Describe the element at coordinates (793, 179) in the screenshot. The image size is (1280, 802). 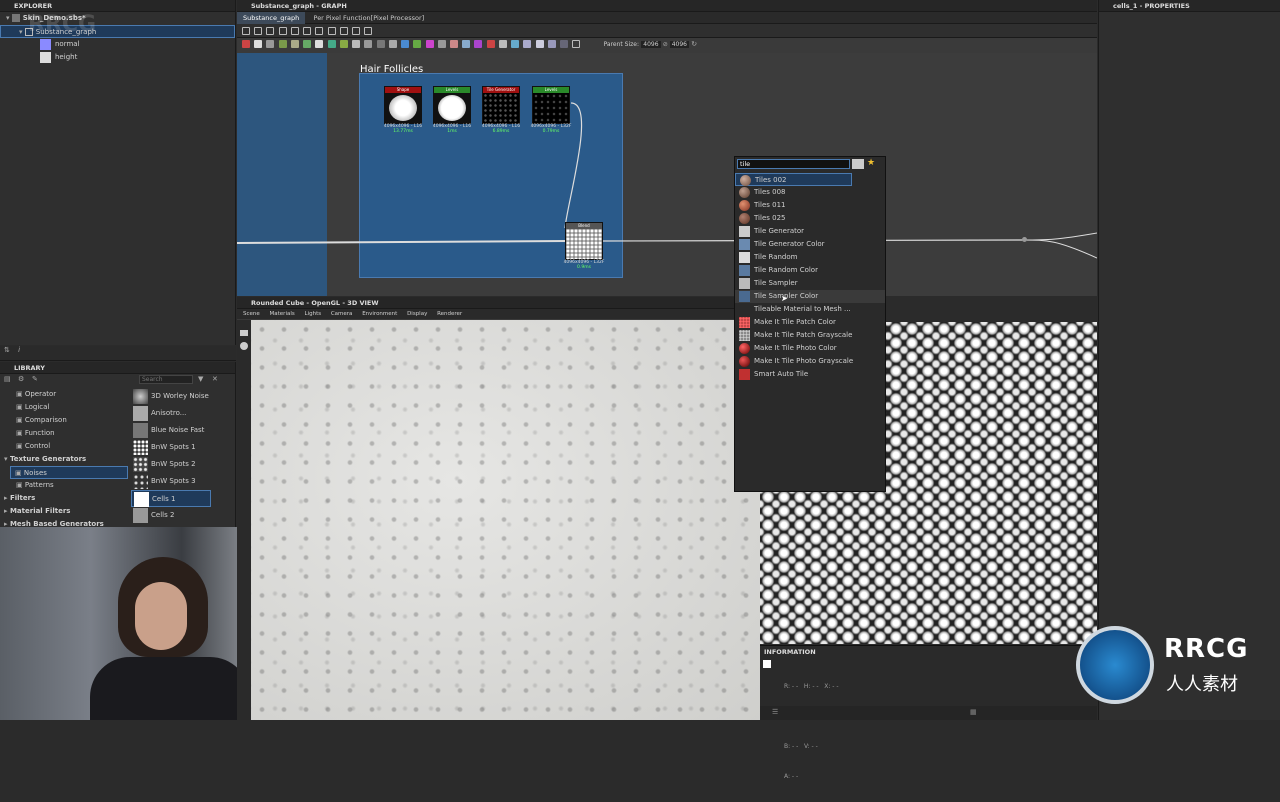
I see `popup-item-tiles-002: Tiles 002` at that location.